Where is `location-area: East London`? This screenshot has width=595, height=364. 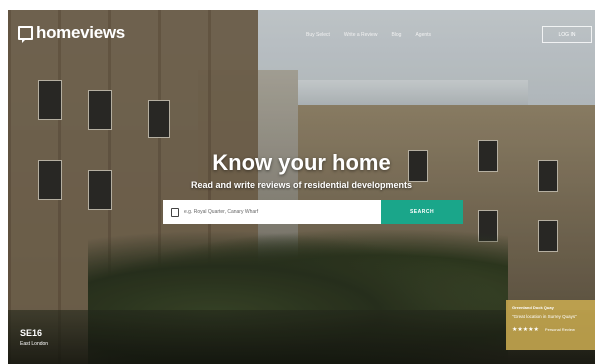
location-area: East London is located at coordinates (34, 344).